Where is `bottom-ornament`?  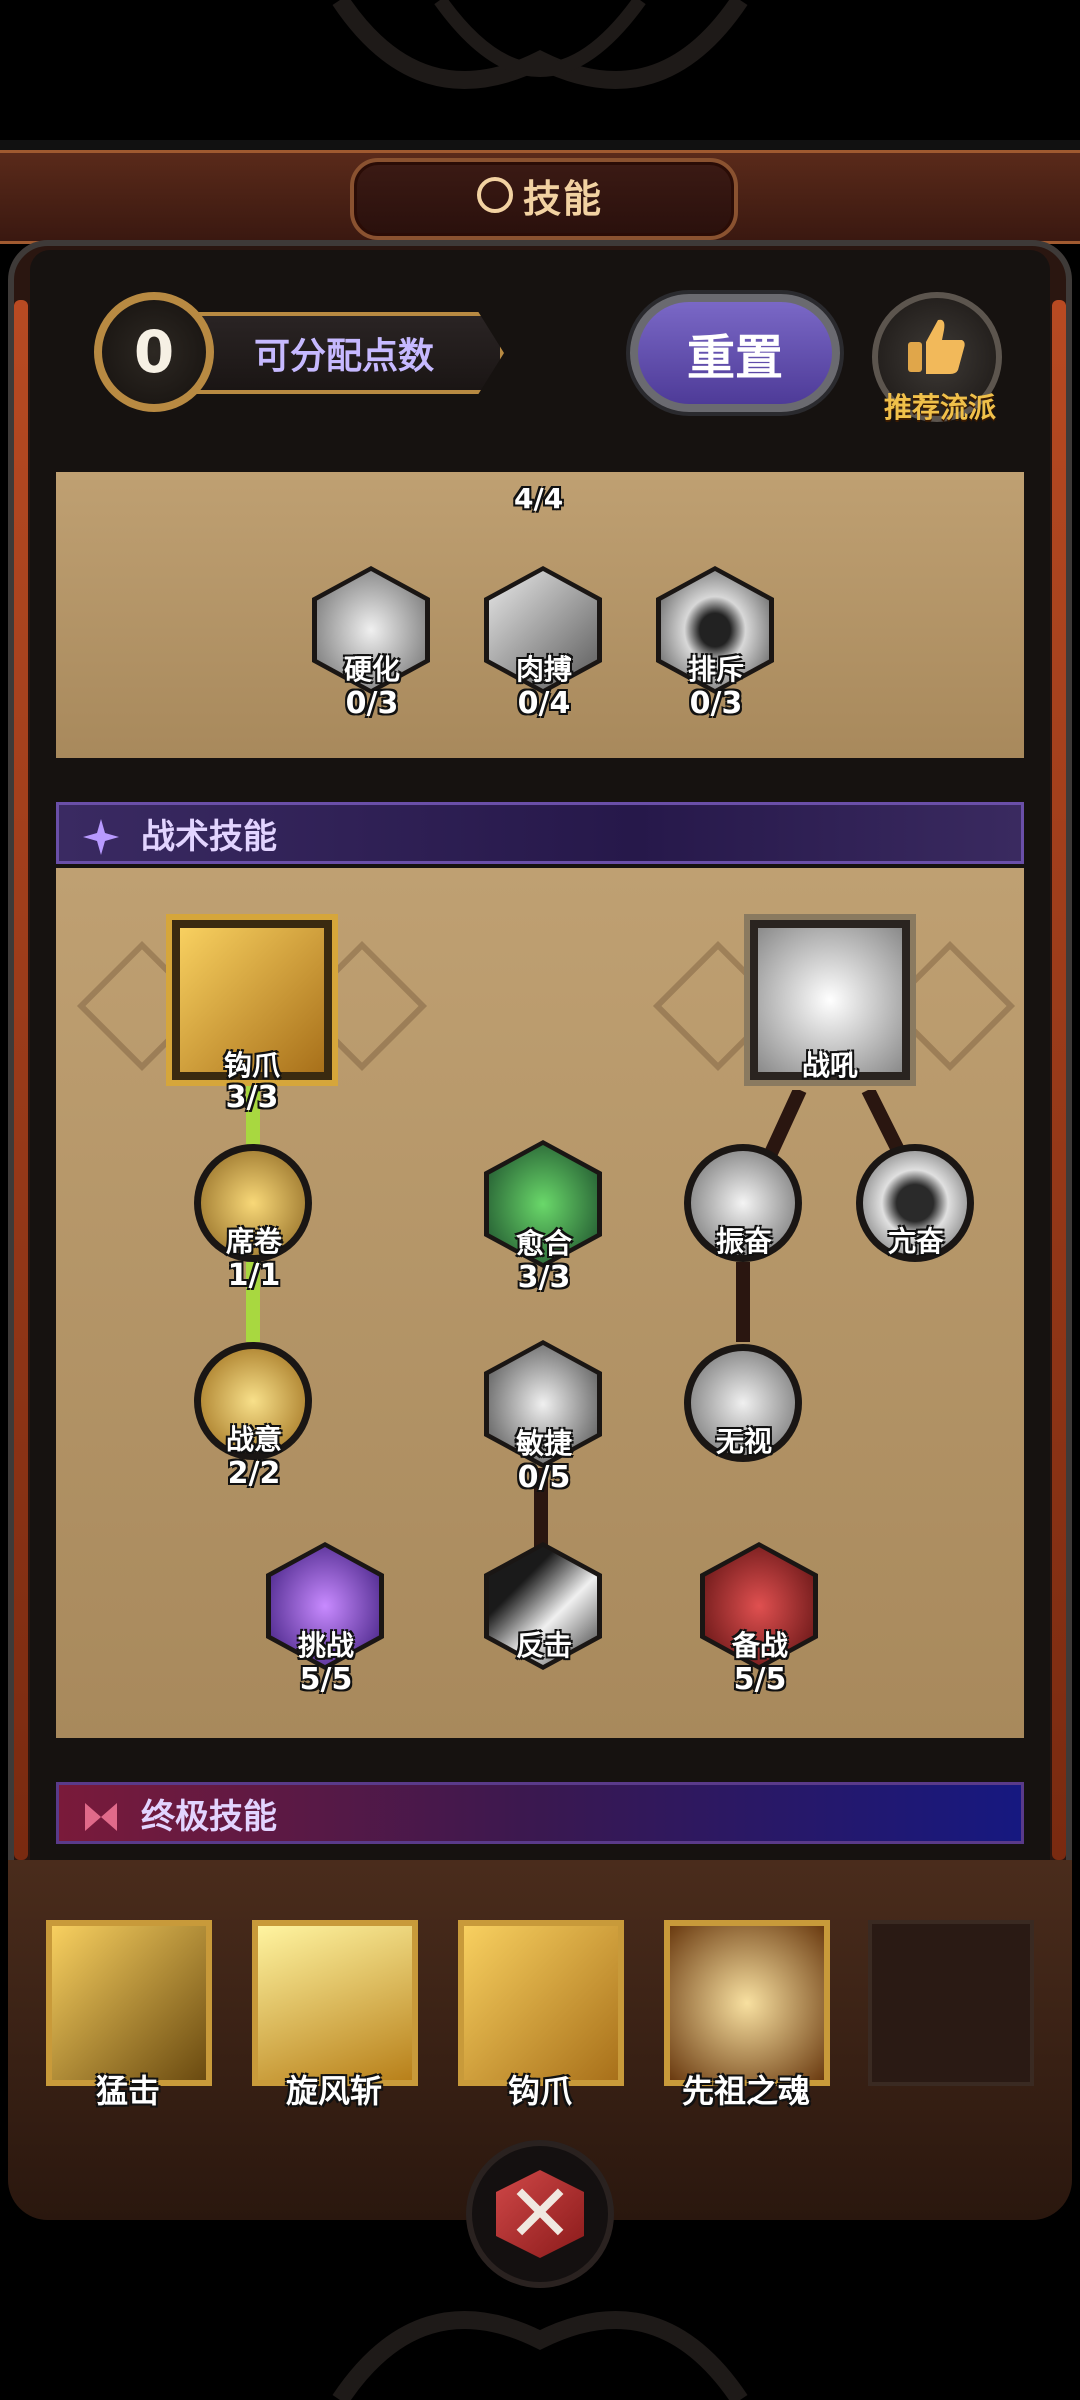 bottom-ornament is located at coordinates (540, 2355).